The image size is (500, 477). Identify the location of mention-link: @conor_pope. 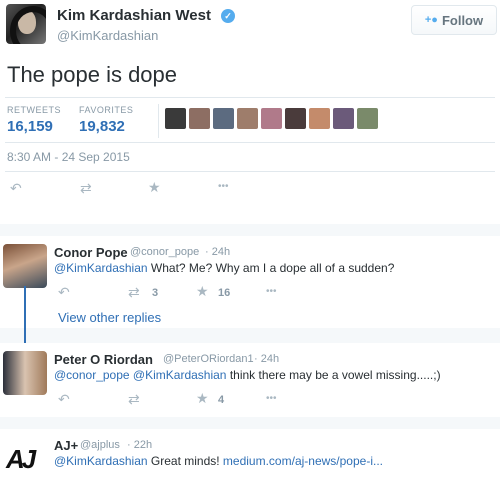
(92, 375).